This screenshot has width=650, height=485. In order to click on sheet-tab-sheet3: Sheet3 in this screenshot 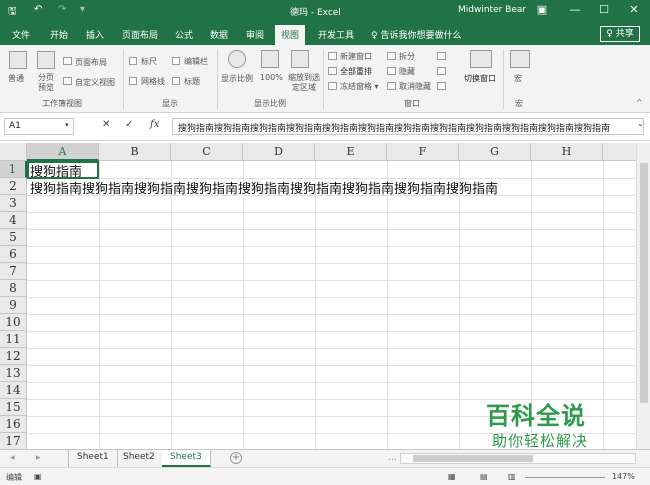, I will do `click(186, 458)`.